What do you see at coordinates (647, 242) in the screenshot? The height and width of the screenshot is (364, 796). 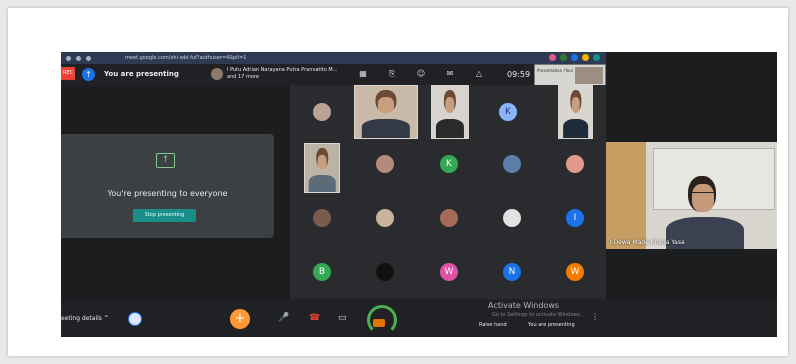 I see `camera-participant-name: I Dewa Made Krisna Yasa` at bounding box center [647, 242].